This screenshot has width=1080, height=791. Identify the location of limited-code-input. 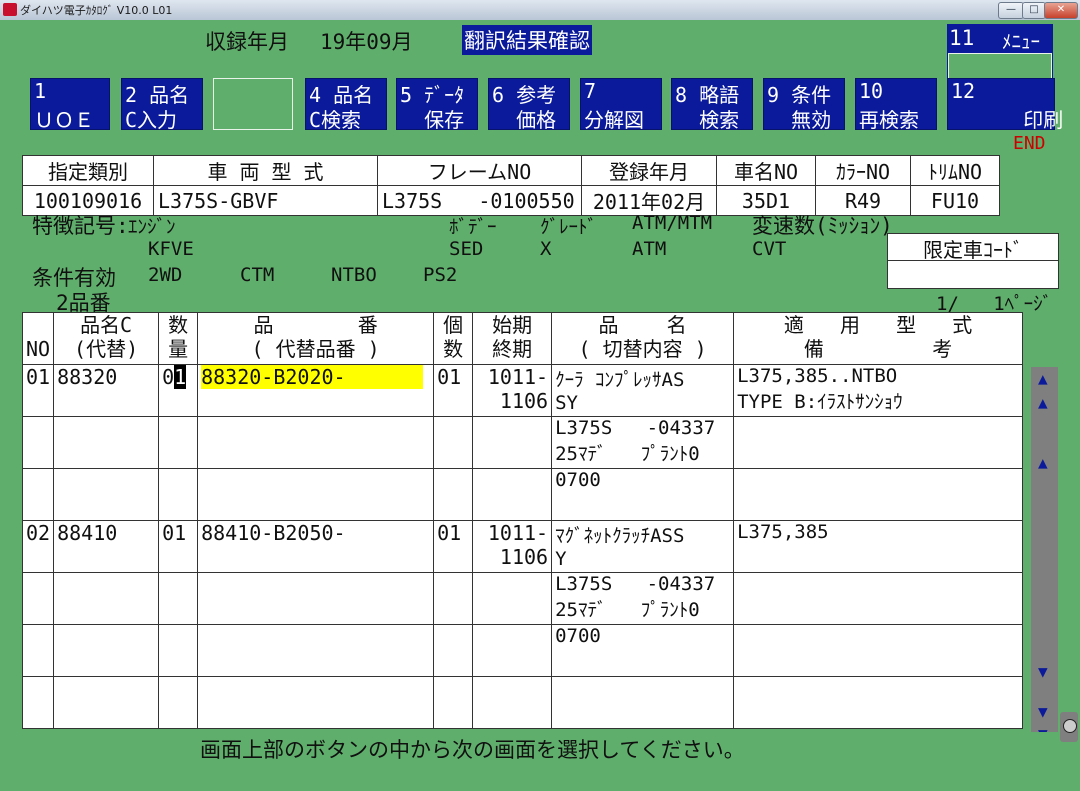
(973, 274).